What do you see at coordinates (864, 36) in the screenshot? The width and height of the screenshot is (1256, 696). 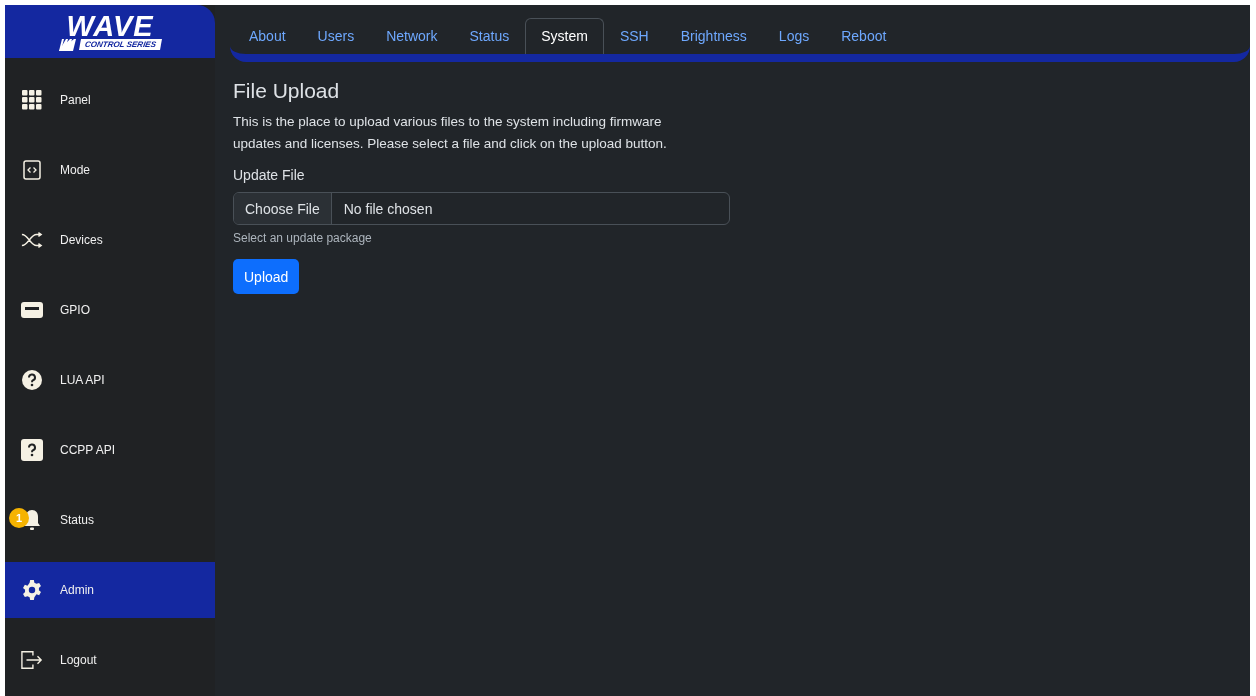 I see `tab: Reboot` at bounding box center [864, 36].